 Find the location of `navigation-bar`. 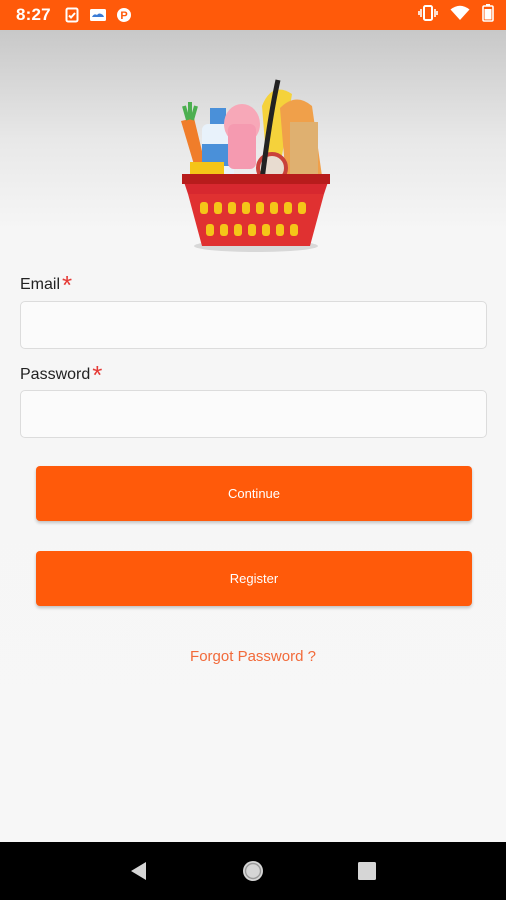

navigation-bar is located at coordinates (253, 871).